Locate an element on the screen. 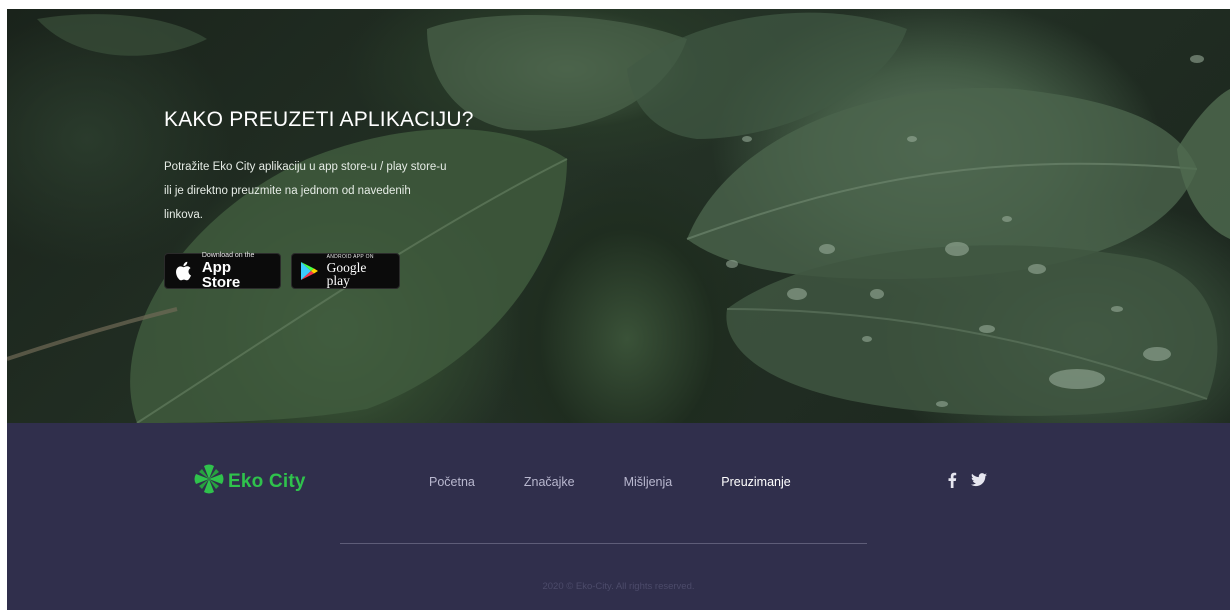  footer-divider is located at coordinates (603, 543).